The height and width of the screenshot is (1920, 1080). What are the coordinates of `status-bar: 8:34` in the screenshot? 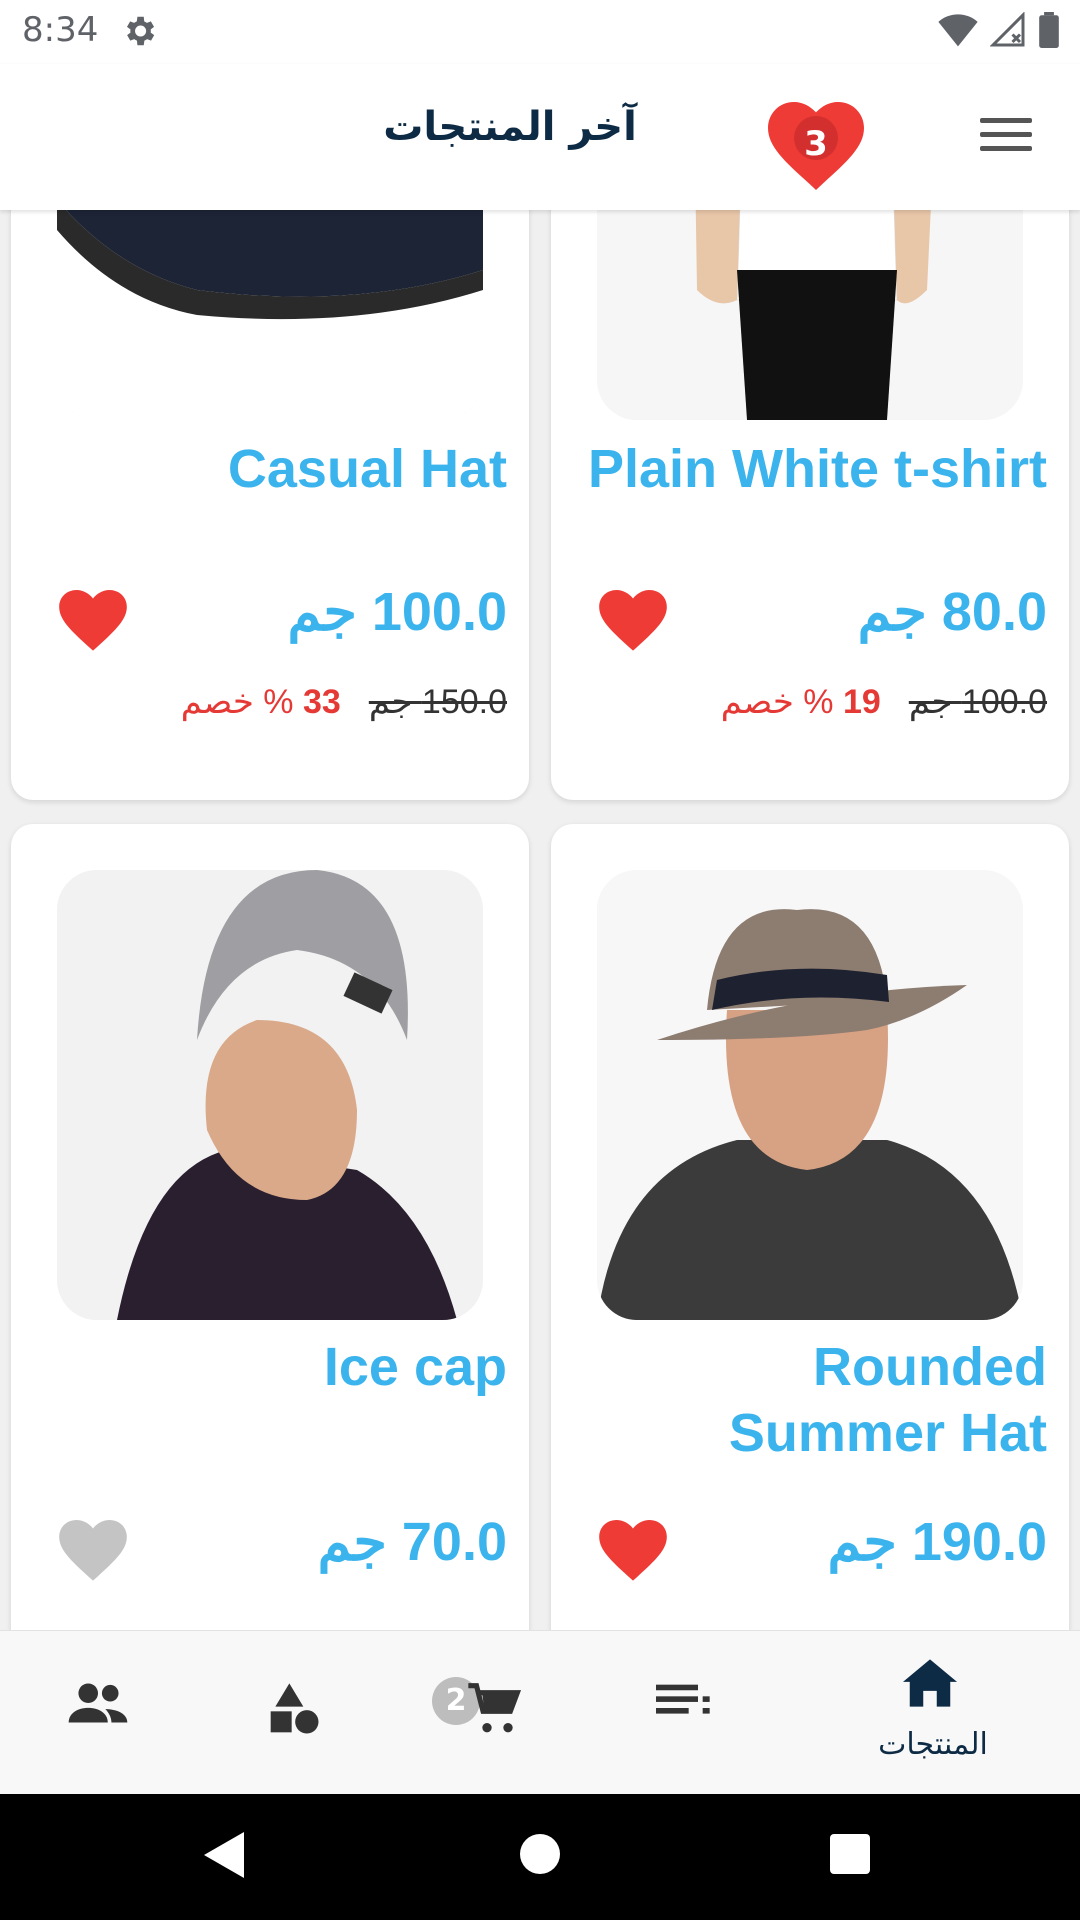 It's located at (540, 32).